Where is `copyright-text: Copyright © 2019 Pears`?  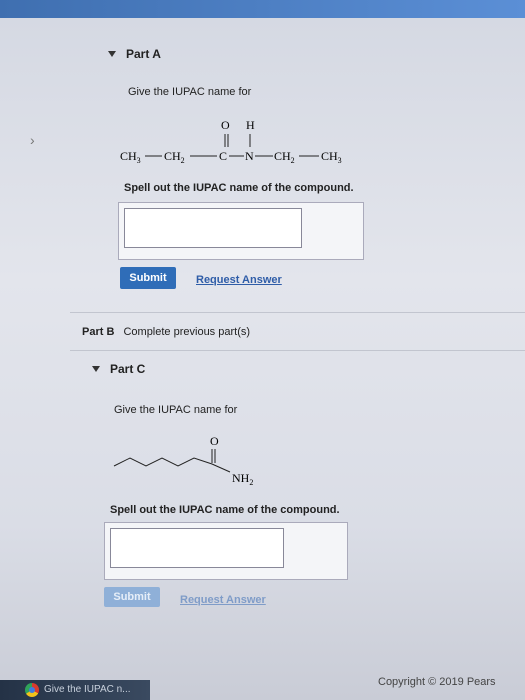 copyright-text: Copyright © 2019 Pears is located at coordinates (437, 682).